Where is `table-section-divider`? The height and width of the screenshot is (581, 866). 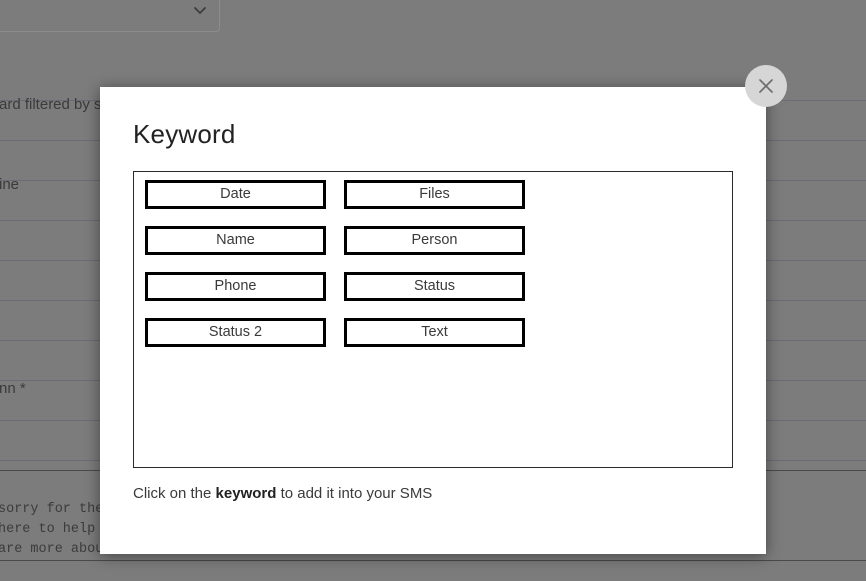
table-section-divider is located at coordinates (433, 560).